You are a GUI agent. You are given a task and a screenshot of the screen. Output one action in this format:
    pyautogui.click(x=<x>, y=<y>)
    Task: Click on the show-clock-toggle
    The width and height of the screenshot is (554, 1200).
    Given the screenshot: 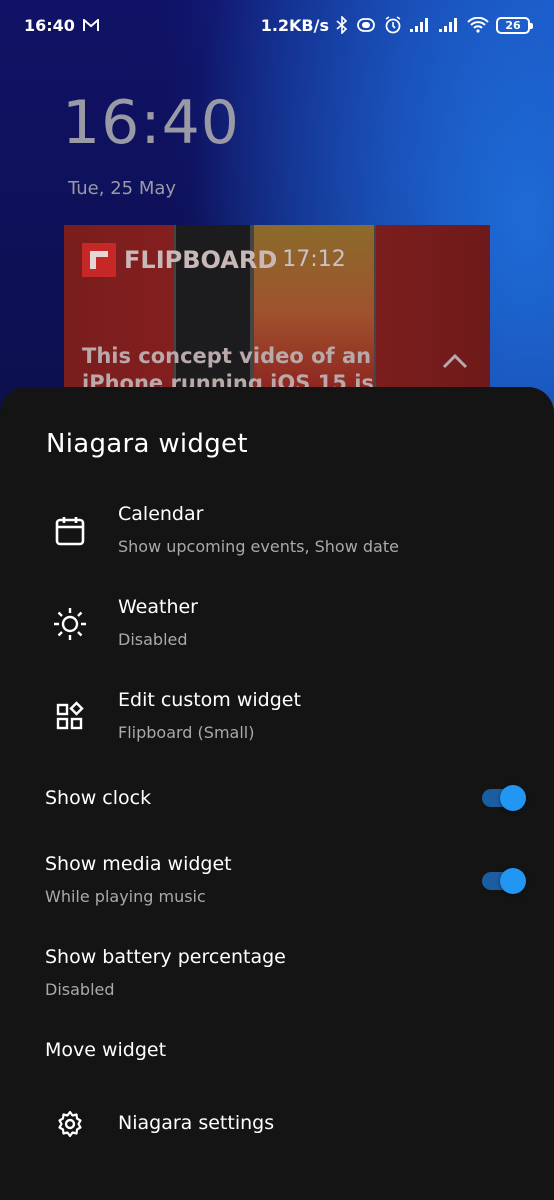 What is the action you would take?
    pyautogui.click(x=504, y=798)
    